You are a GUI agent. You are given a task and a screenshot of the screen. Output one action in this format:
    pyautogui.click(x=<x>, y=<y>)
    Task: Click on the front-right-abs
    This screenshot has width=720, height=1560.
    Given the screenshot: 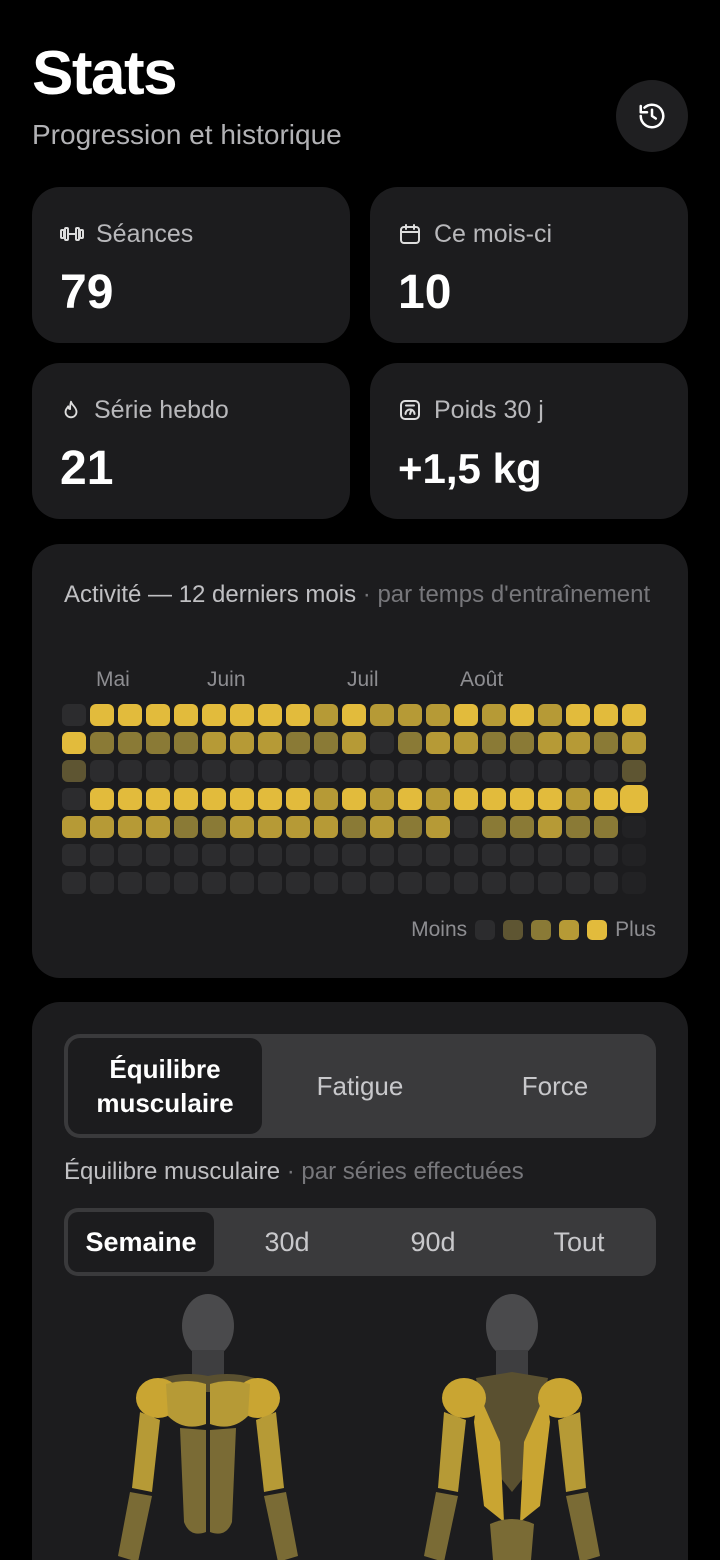 What is the action you would take?
    pyautogui.click(x=223, y=1481)
    